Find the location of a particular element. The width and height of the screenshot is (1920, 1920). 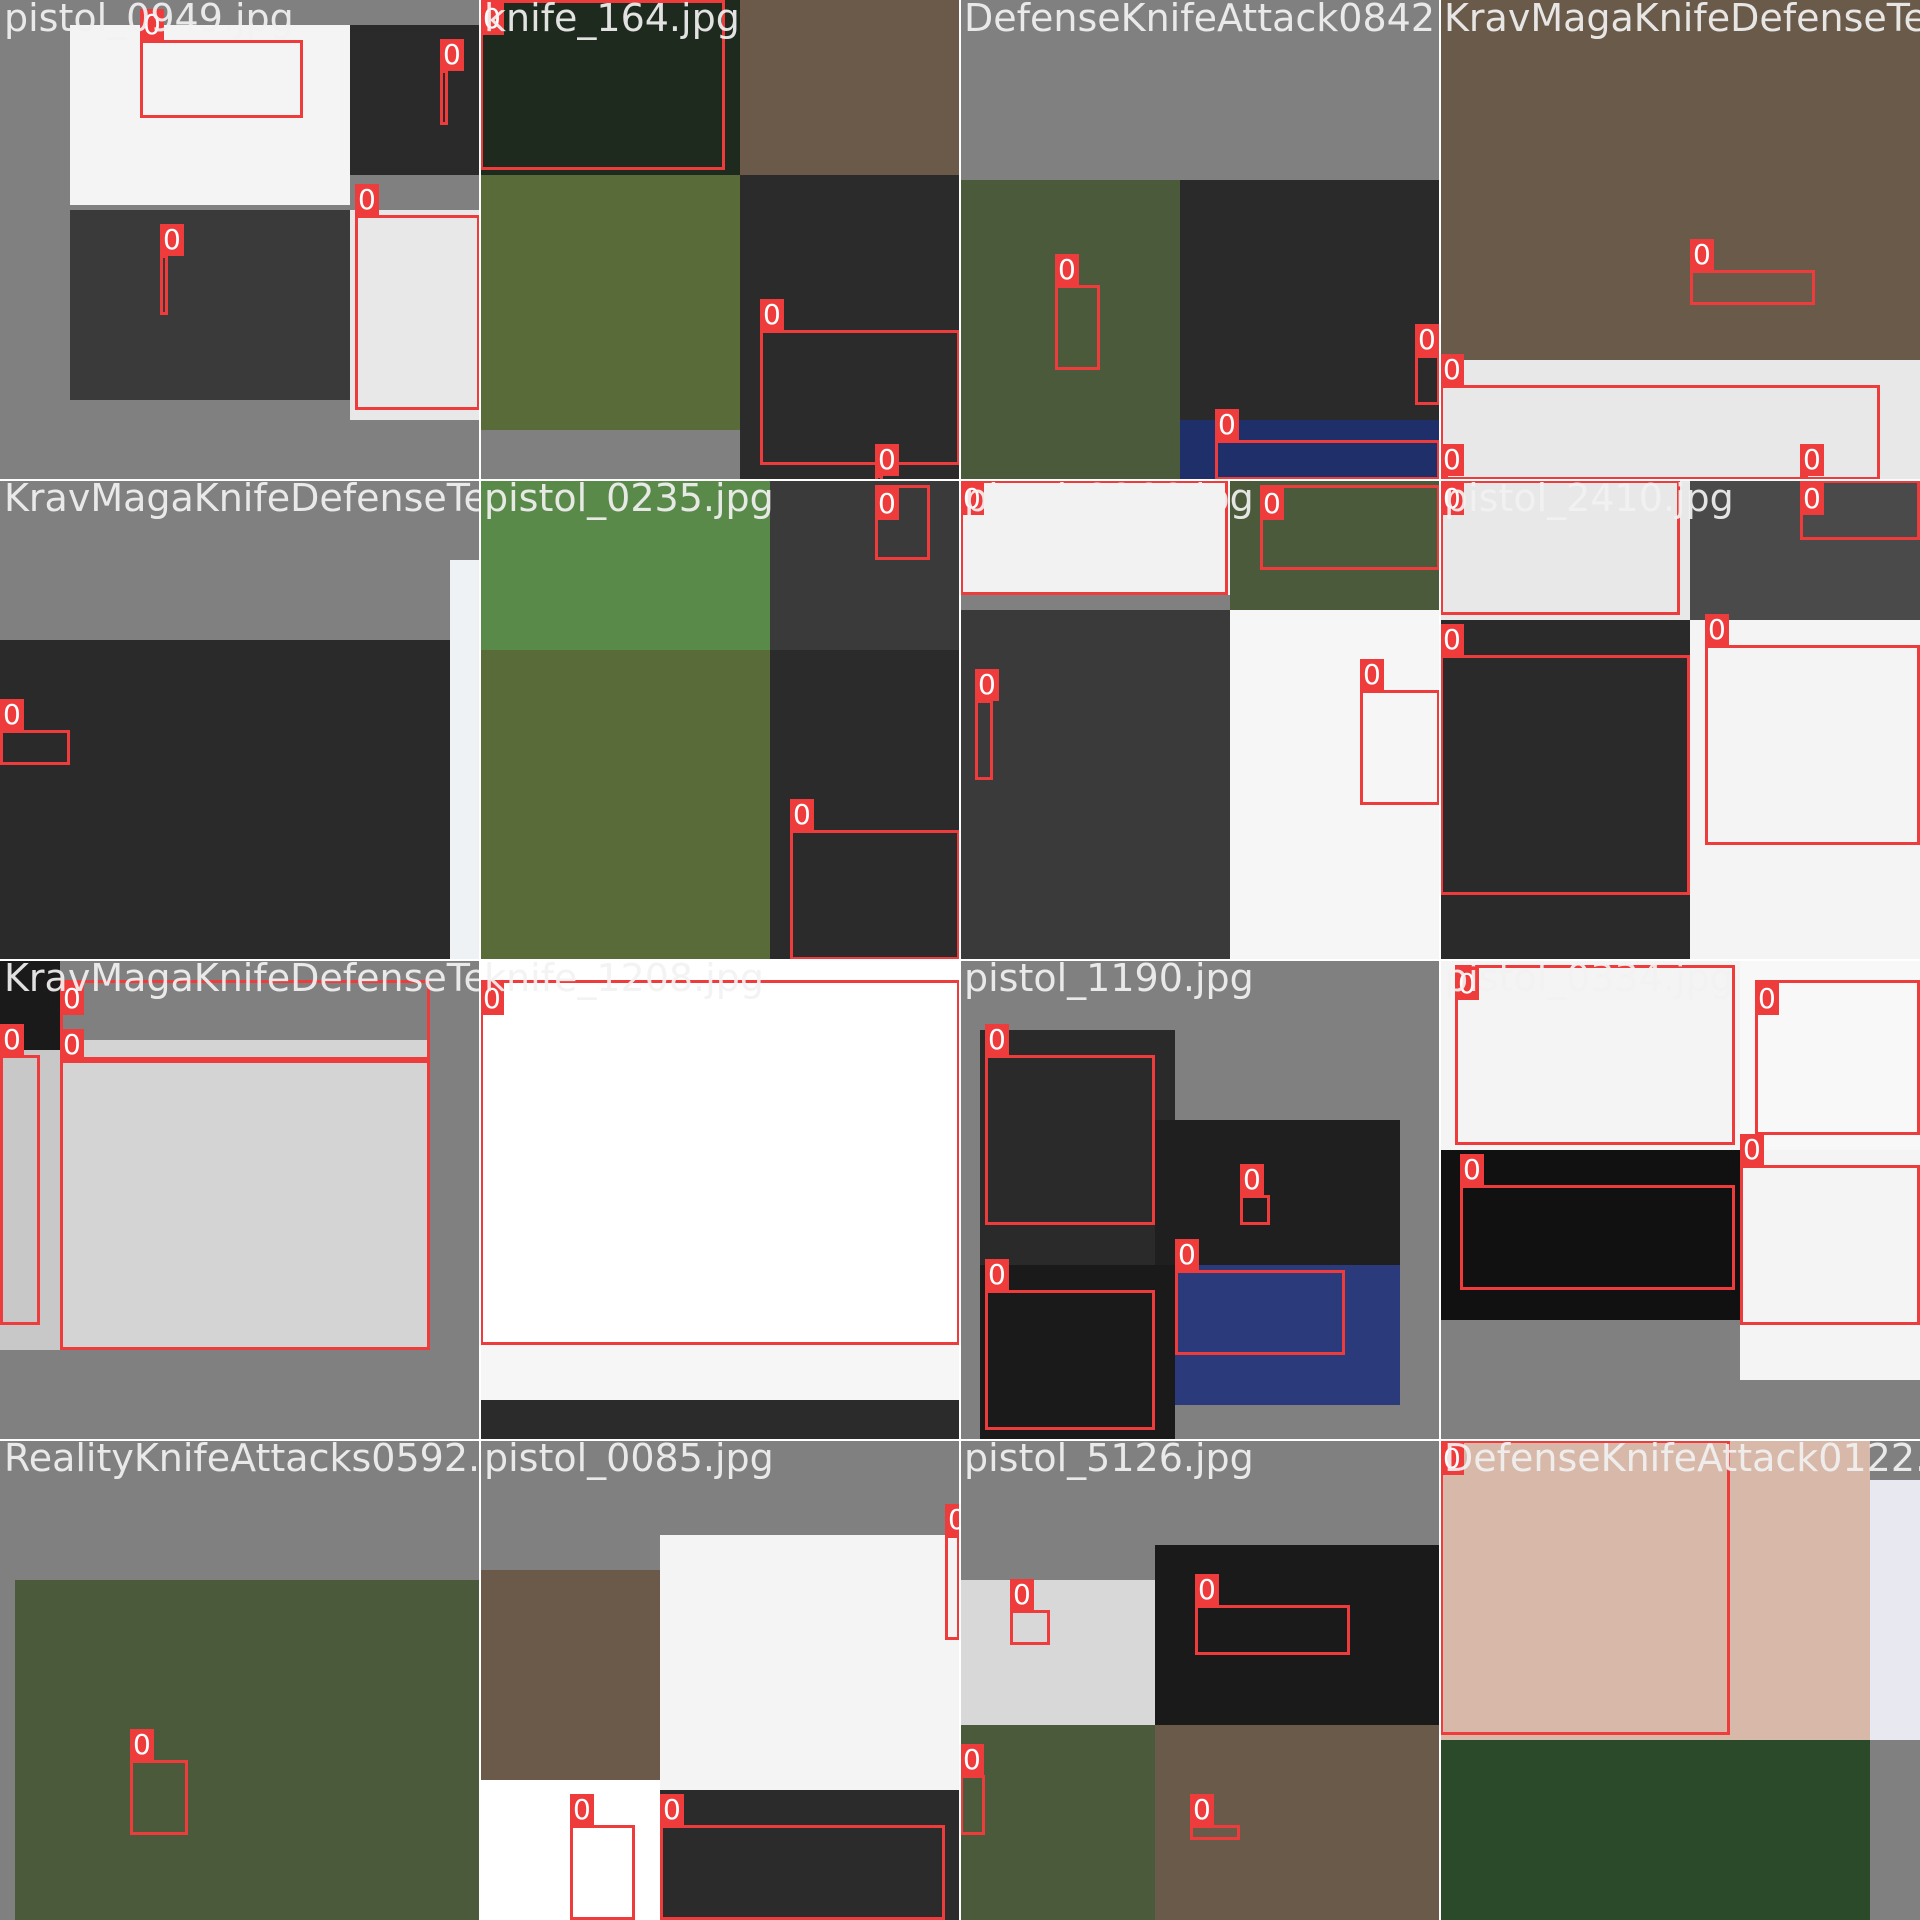

mosaic-tile: 0 0 0 0 pistol_0949.jpg is located at coordinates (240, 240).